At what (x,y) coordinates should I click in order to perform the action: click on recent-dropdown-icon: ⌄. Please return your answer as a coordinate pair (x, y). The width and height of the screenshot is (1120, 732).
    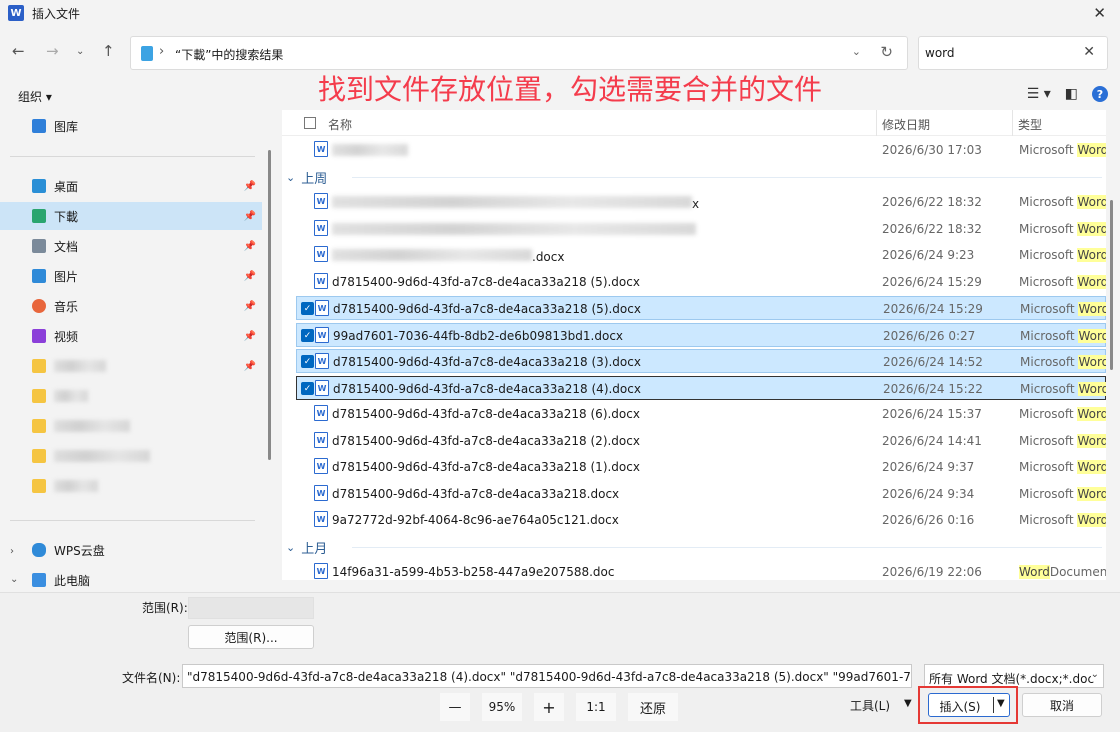
    Looking at the image, I should click on (80, 51).